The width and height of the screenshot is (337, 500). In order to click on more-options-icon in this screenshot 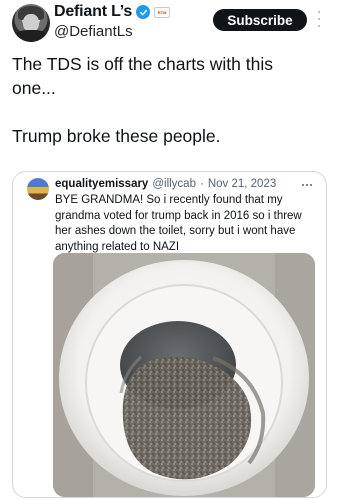, I will do `click(319, 19)`.